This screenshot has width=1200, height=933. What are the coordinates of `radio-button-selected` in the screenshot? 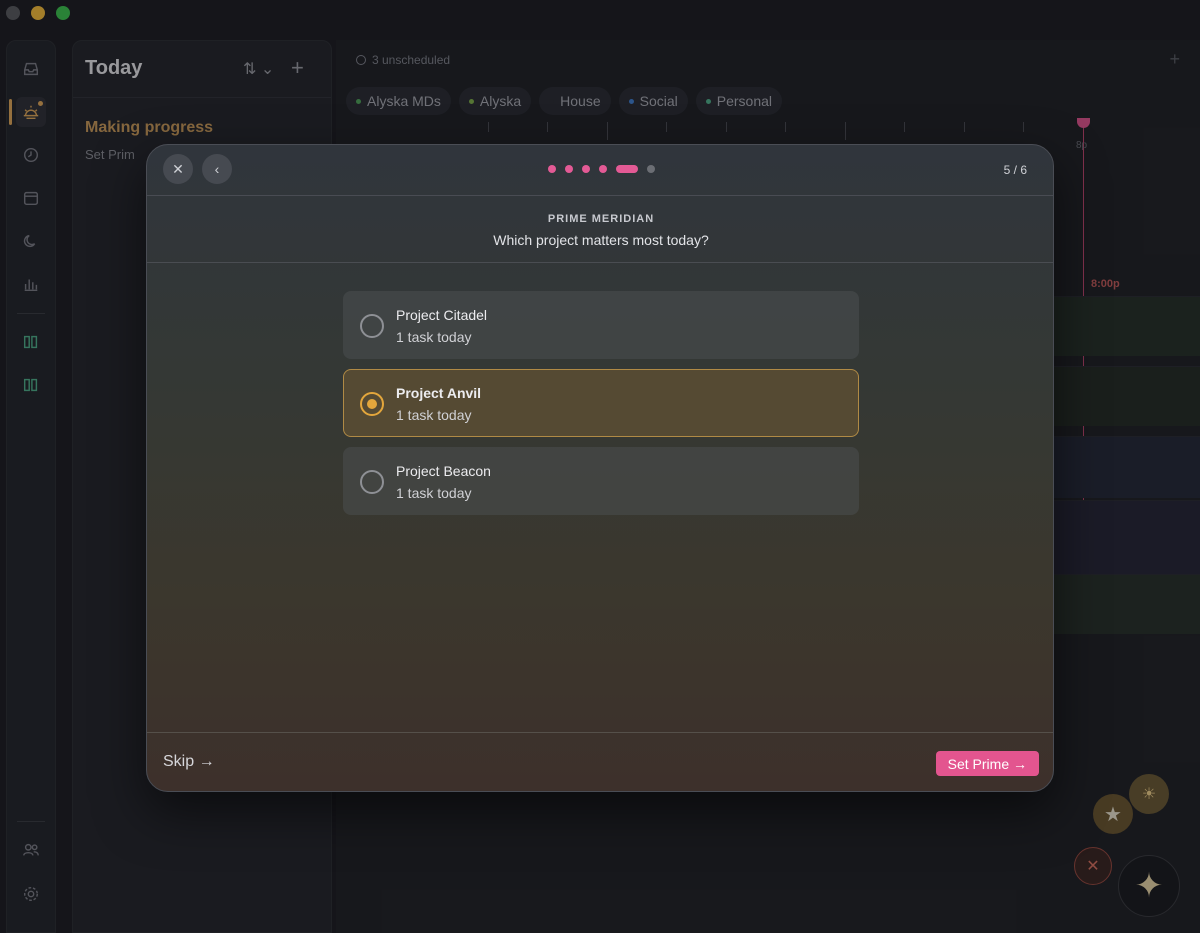 It's located at (372, 404).